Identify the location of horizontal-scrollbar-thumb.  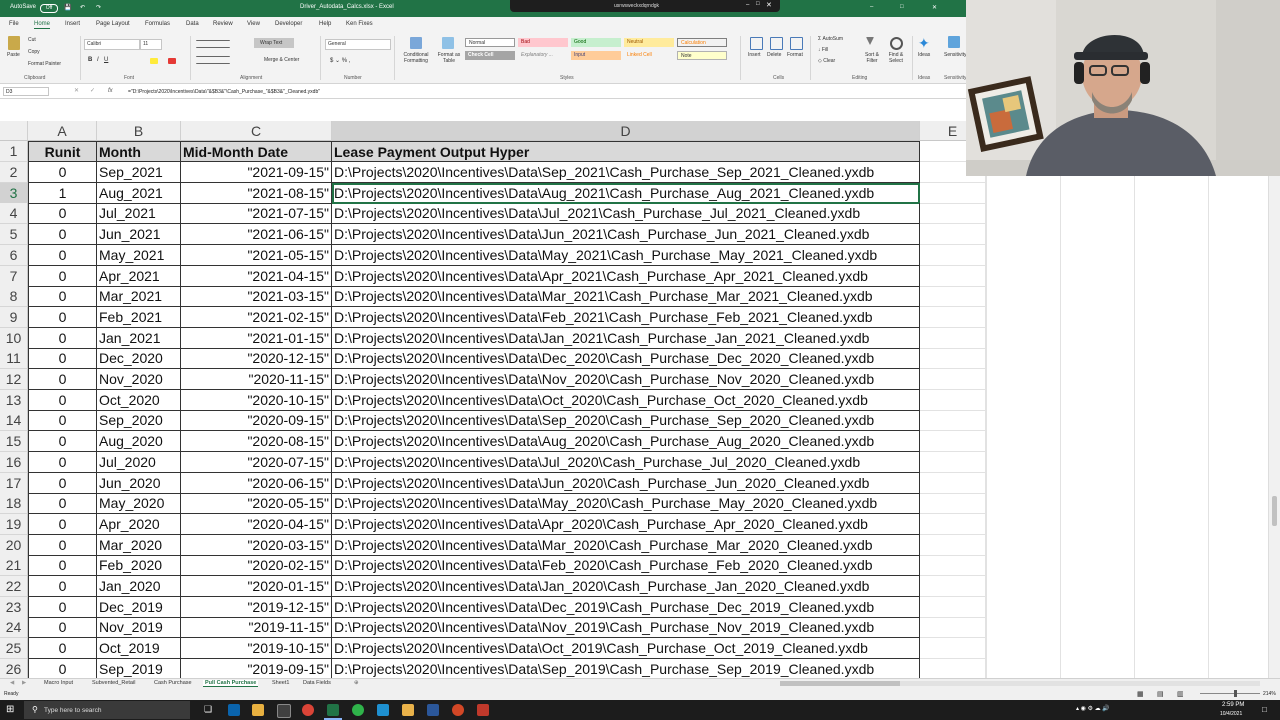
(840, 683).